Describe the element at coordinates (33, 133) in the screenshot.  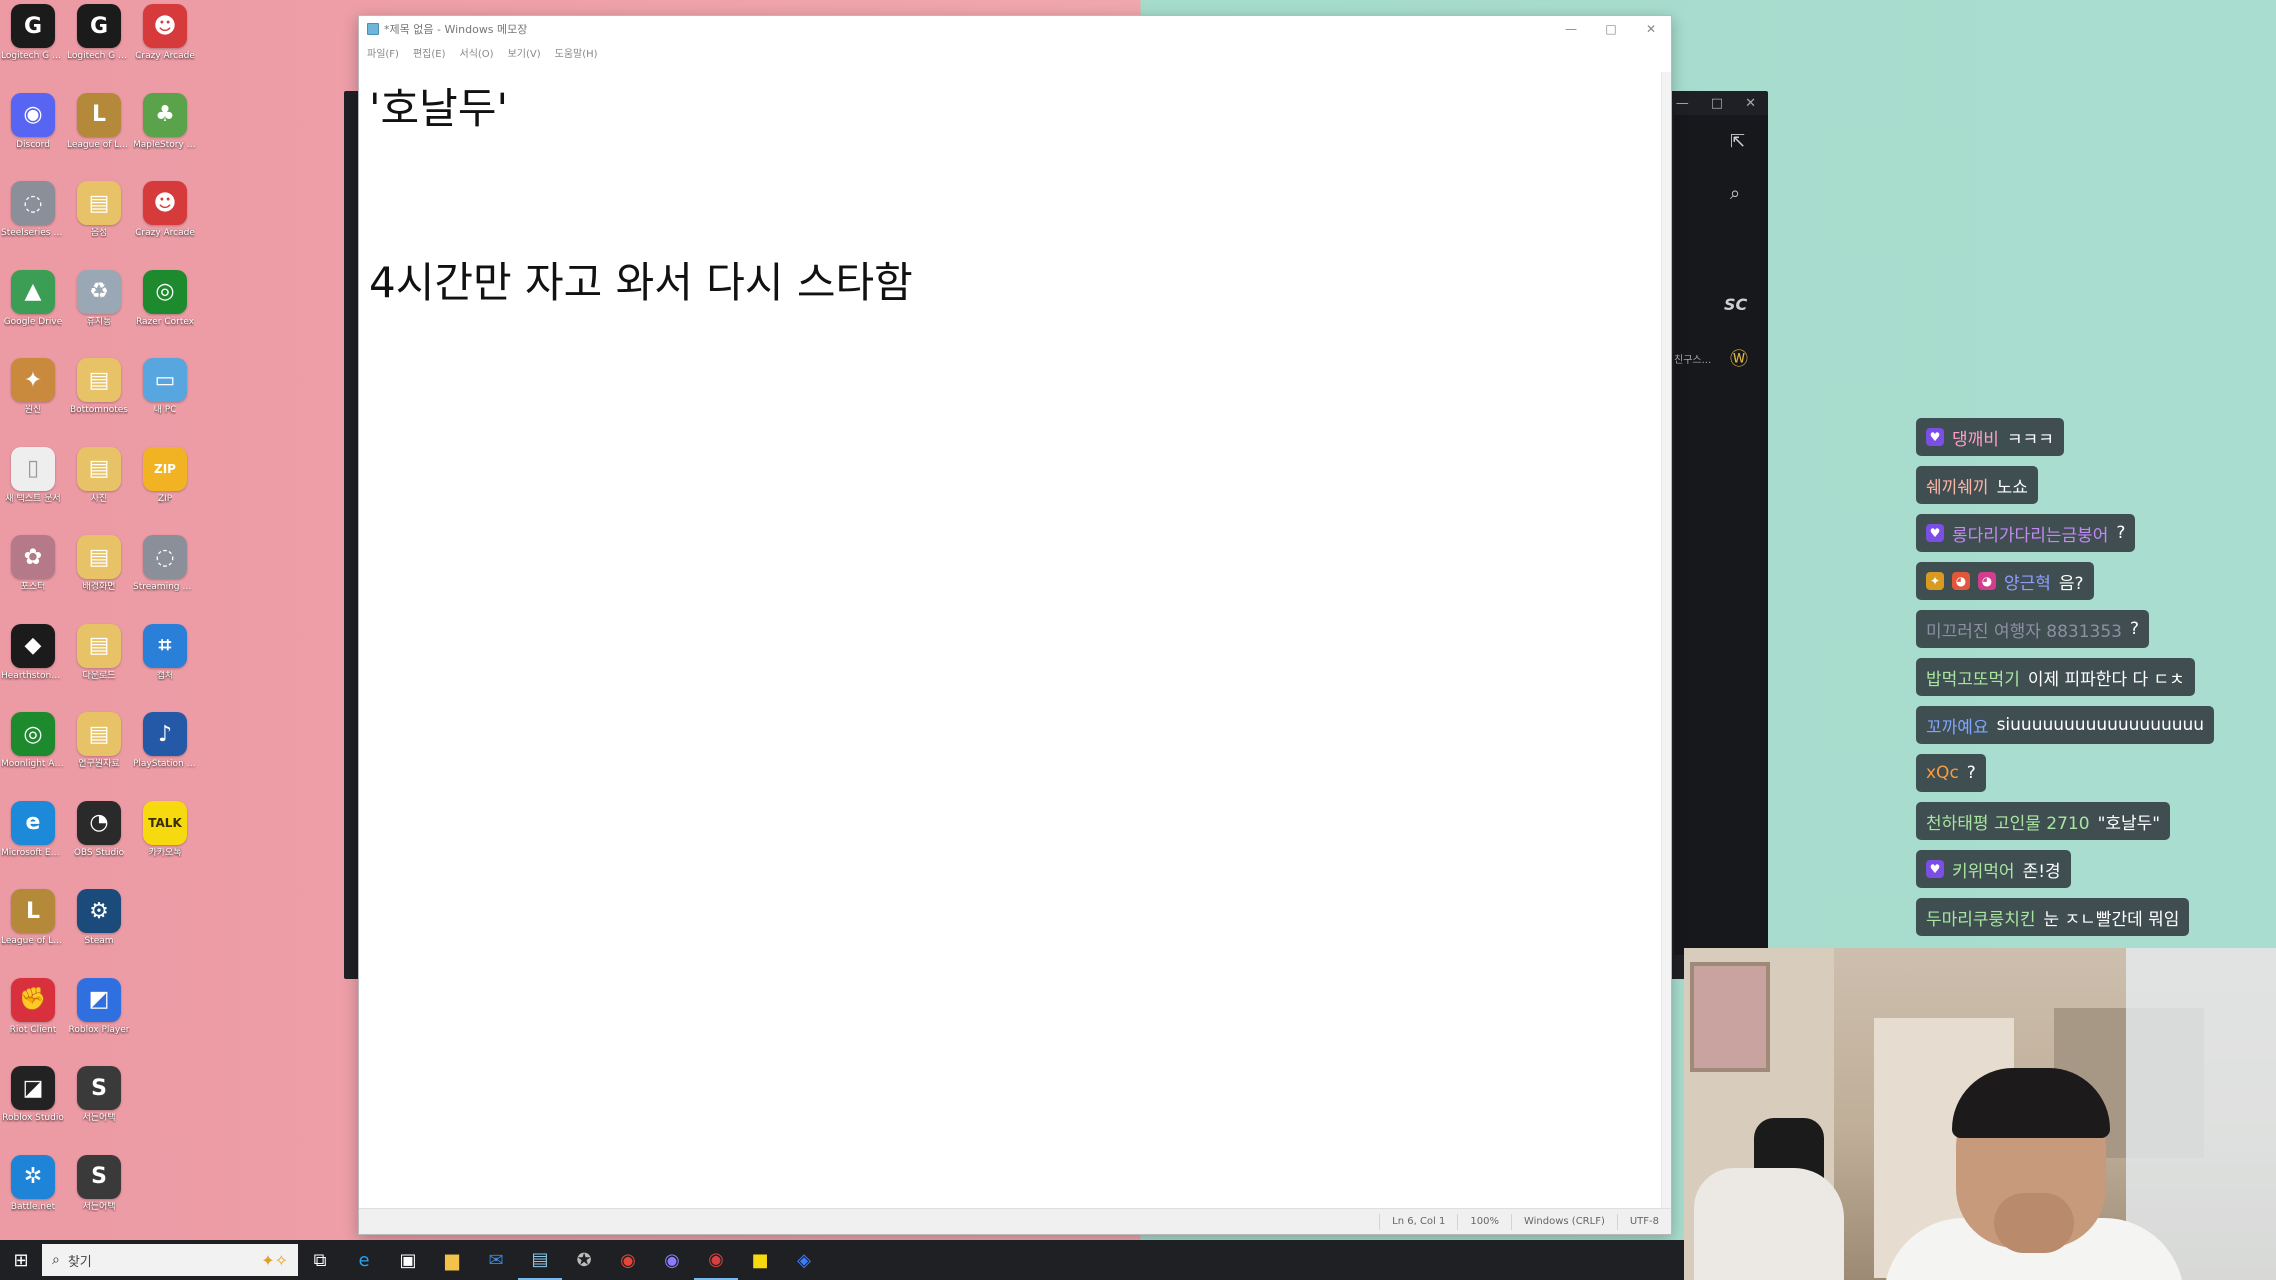
I see `desktop-icon: ◉ Discord` at that location.